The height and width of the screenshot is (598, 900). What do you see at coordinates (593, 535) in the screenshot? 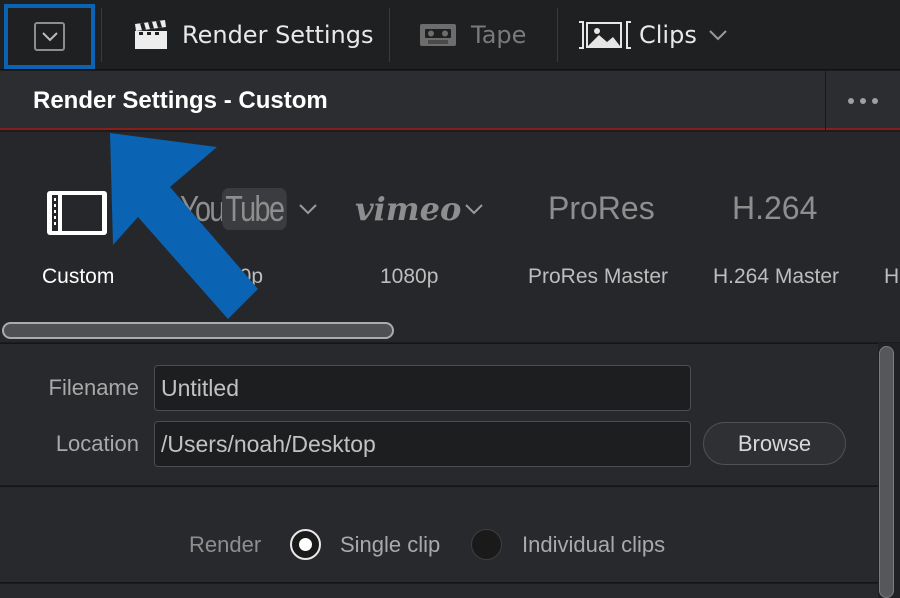
I see `individual-clips-label: Individual clips` at bounding box center [593, 535].